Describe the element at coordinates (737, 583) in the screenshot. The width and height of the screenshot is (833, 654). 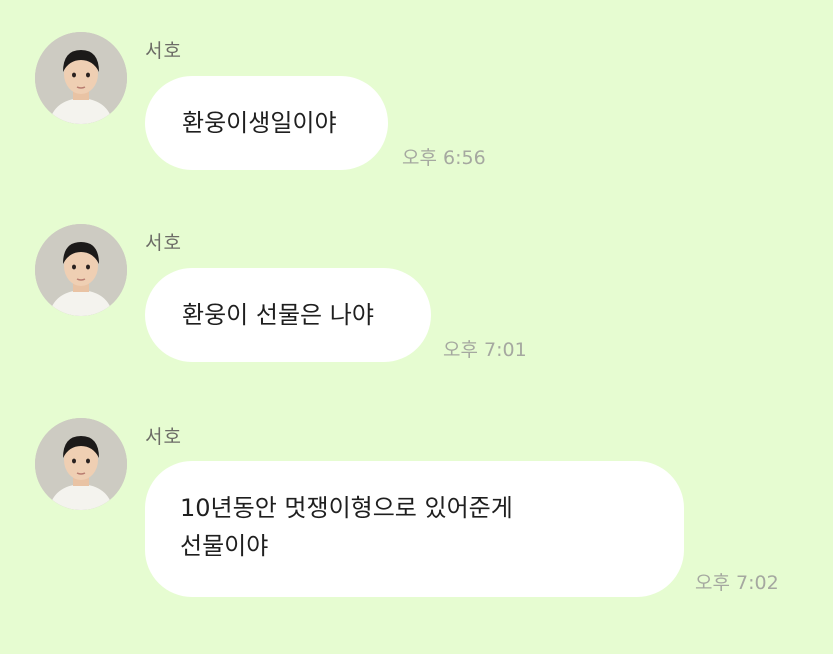
I see `message-timestamp: 오후 7:02` at that location.